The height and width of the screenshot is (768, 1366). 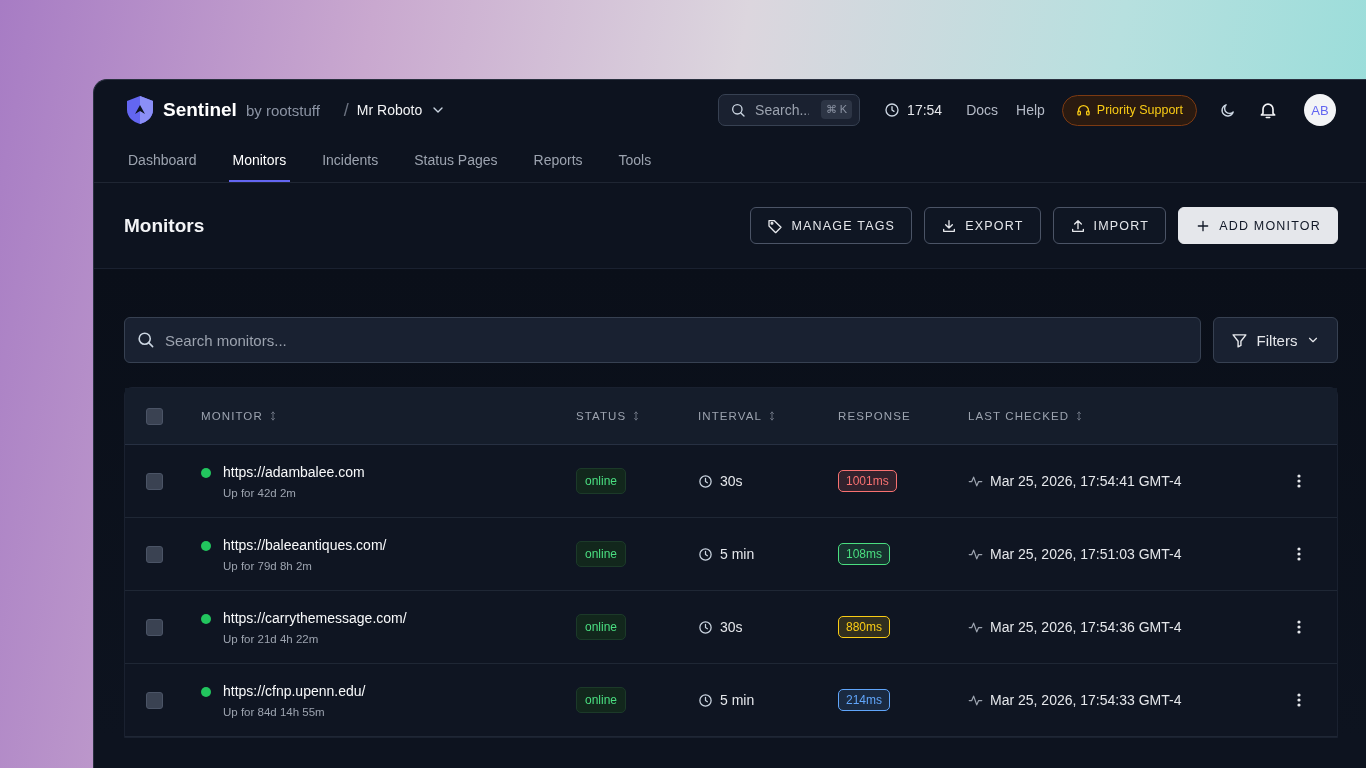 What do you see at coordinates (609, 416) in the screenshot?
I see `column-header: STATUS` at bounding box center [609, 416].